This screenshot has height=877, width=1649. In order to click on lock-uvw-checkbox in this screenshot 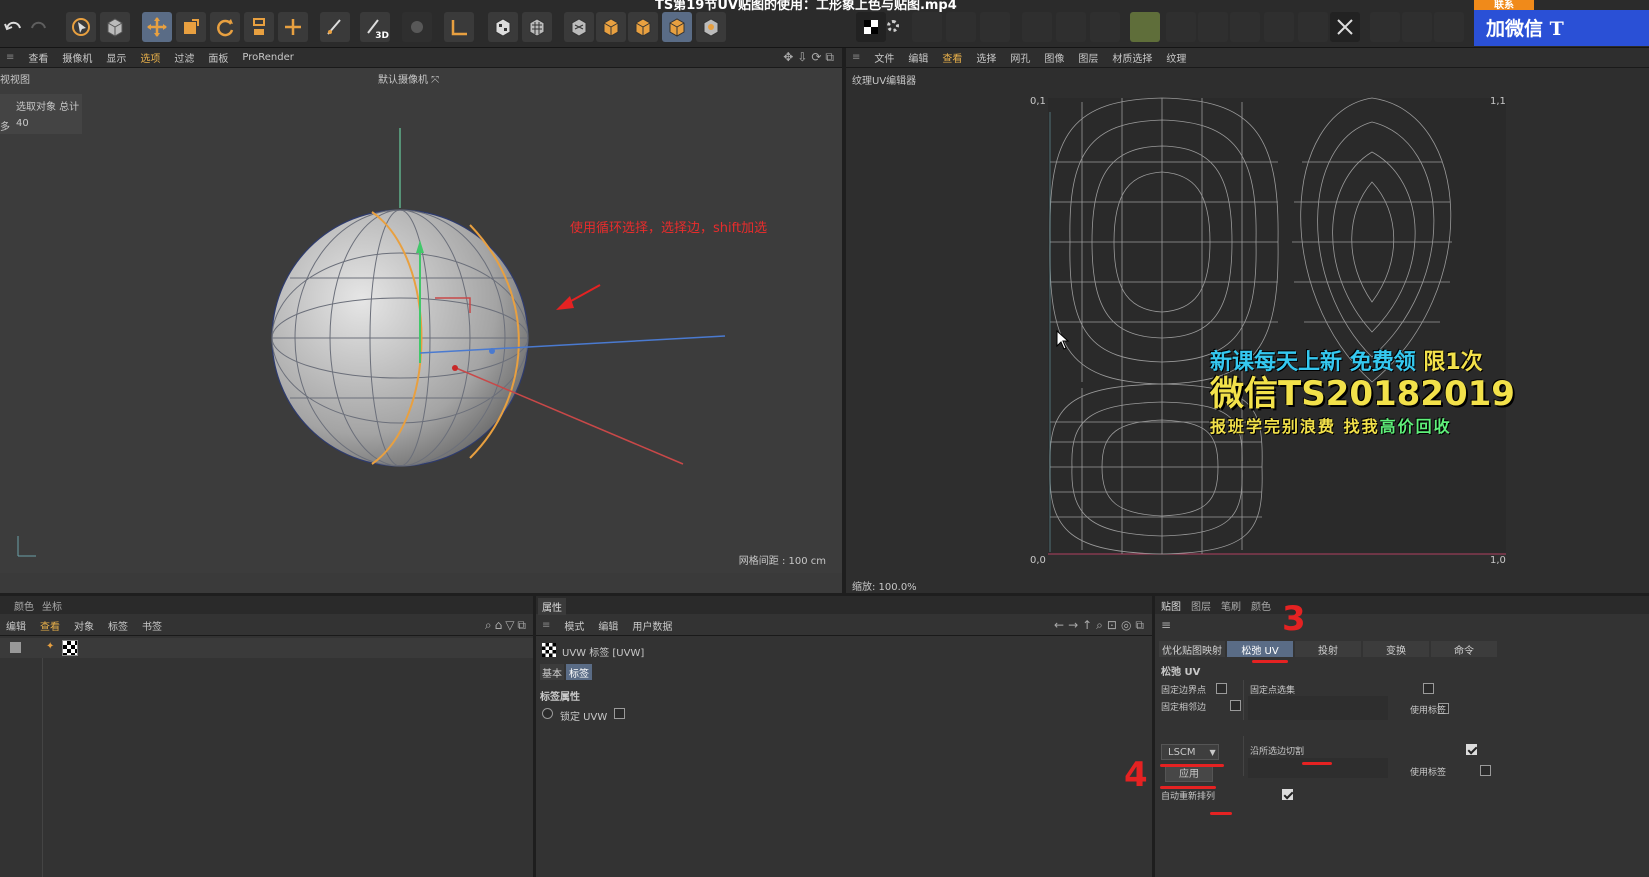, I will do `click(619, 713)`.